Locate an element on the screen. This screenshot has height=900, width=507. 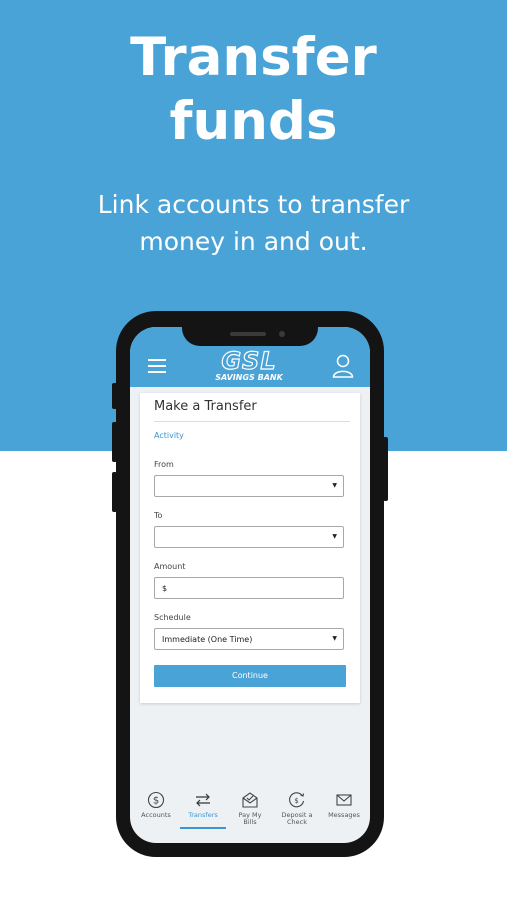
from-label: From is located at coordinates (164, 464).